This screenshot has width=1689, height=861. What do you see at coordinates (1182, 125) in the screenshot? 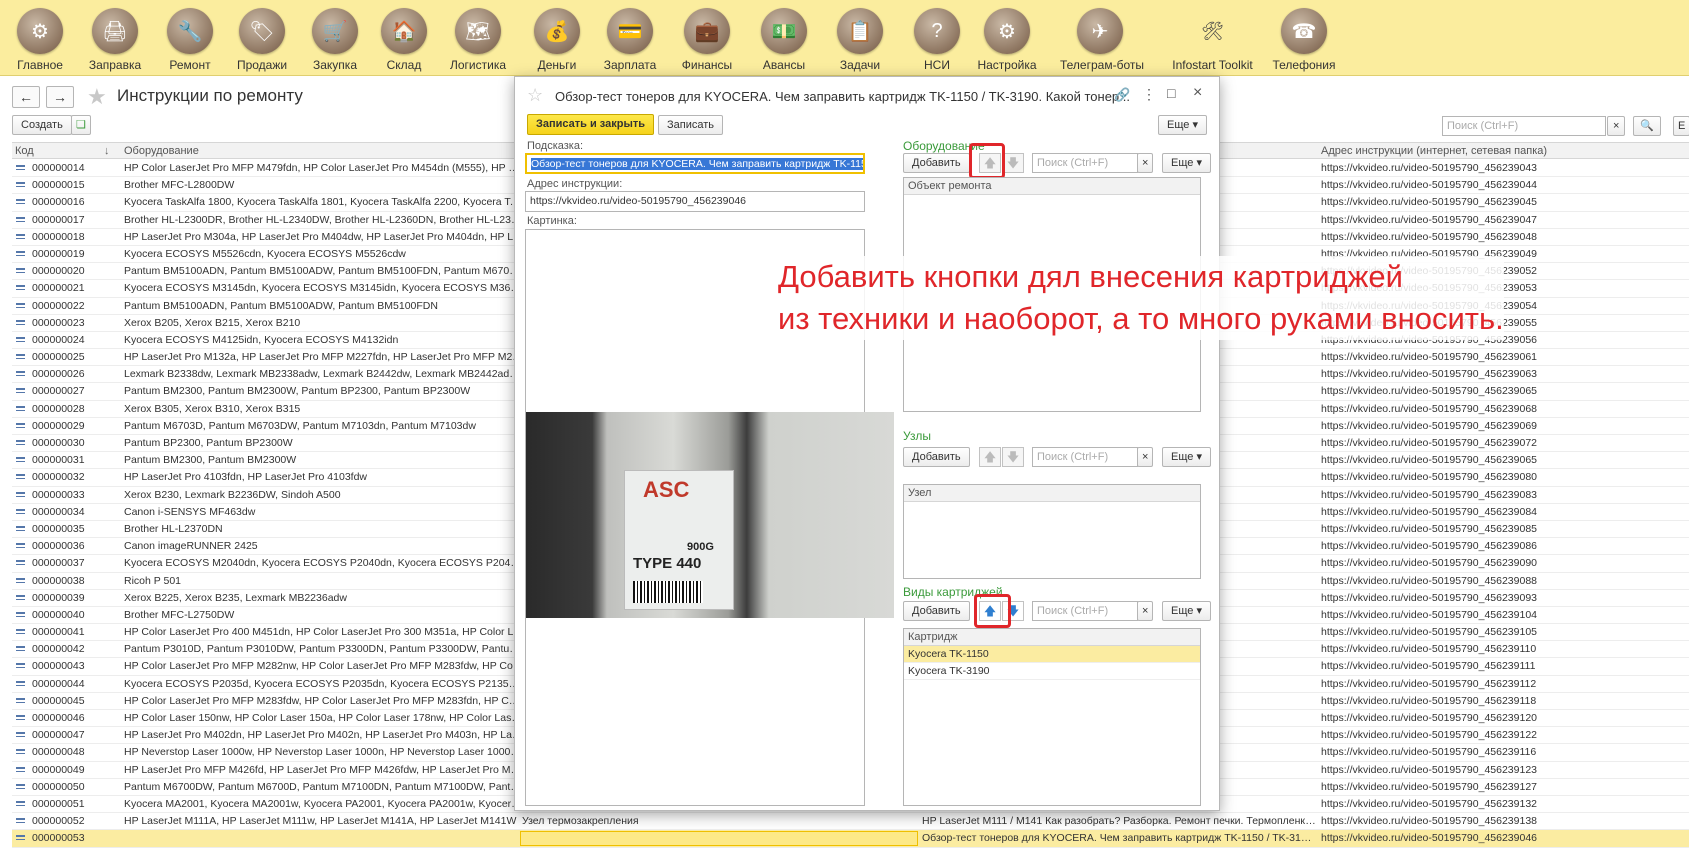
I see `form-more-button: Еще ▾` at bounding box center [1182, 125].